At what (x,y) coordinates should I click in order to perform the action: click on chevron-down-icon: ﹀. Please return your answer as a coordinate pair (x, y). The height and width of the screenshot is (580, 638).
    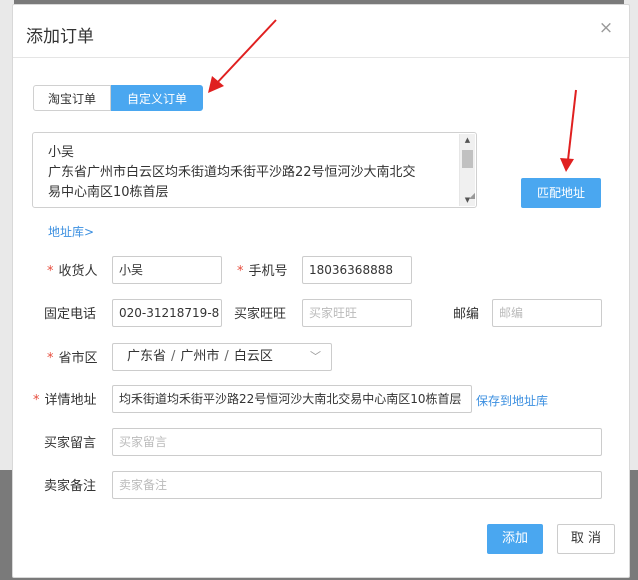
    Looking at the image, I should click on (315, 356).